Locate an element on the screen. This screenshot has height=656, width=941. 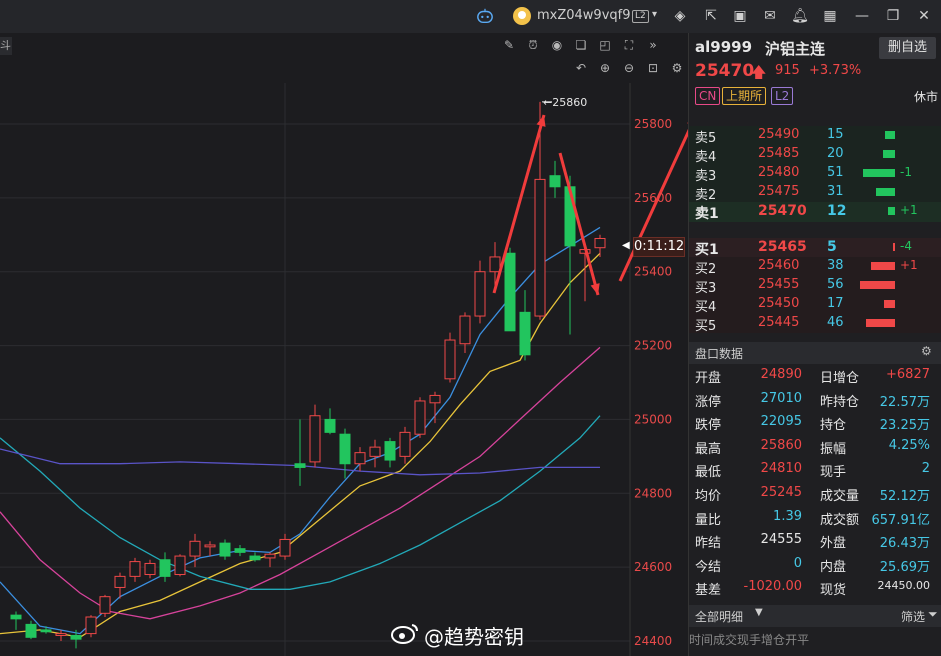
stat-key: 跌停 is located at coordinates (708, 426).